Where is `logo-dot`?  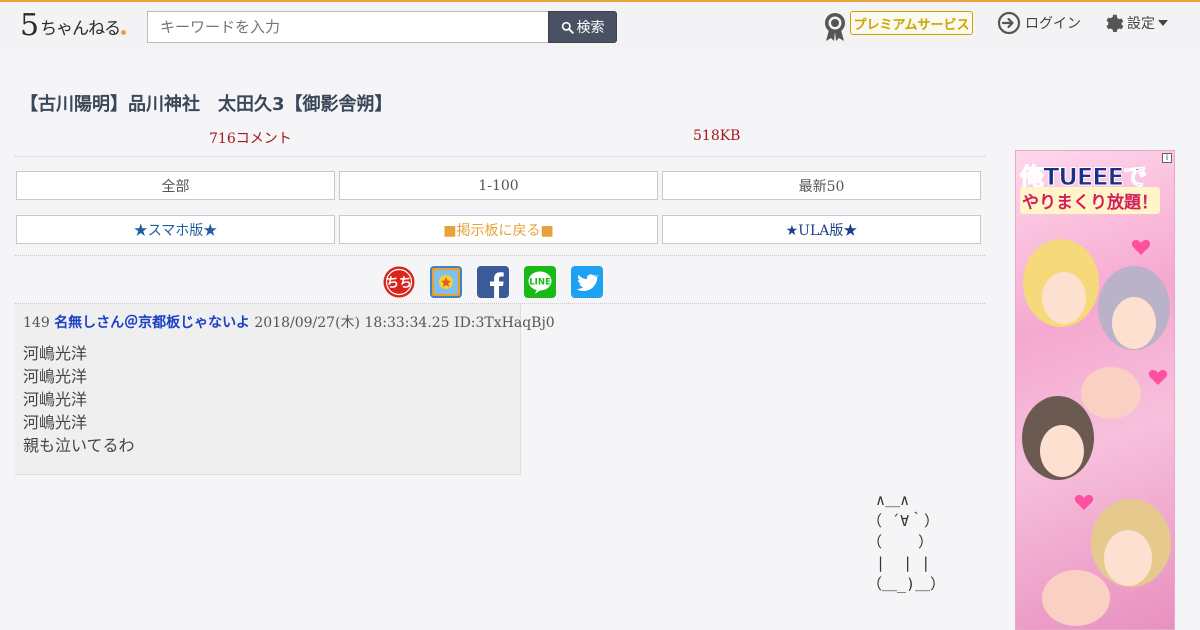
logo-dot is located at coordinates (124, 32).